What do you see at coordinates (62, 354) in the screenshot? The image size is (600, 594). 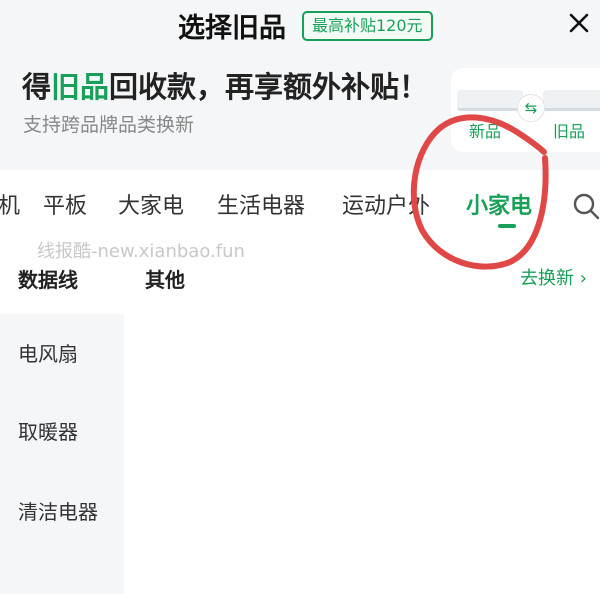 I see `sidebar-item-fan: 电风扇` at bounding box center [62, 354].